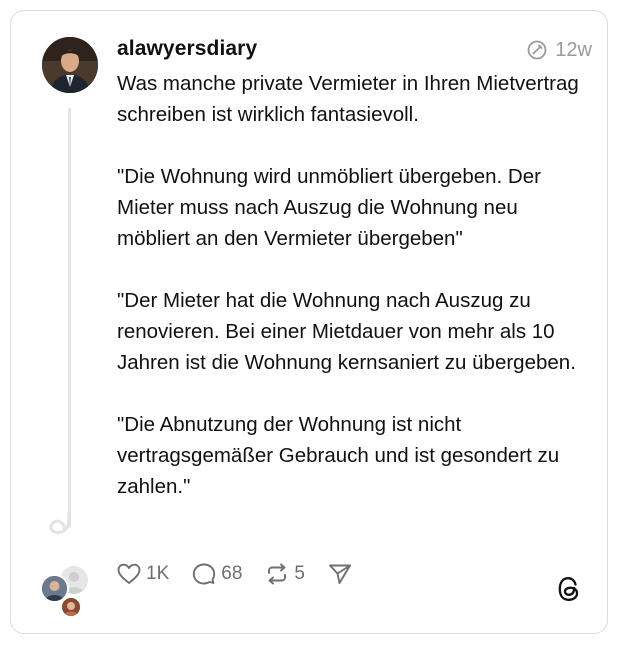 This screenshot has width=620, height=646. Describe the element at coordinates (204, 574) in the screenshot. I see `comment-bubble-icon` at that location.